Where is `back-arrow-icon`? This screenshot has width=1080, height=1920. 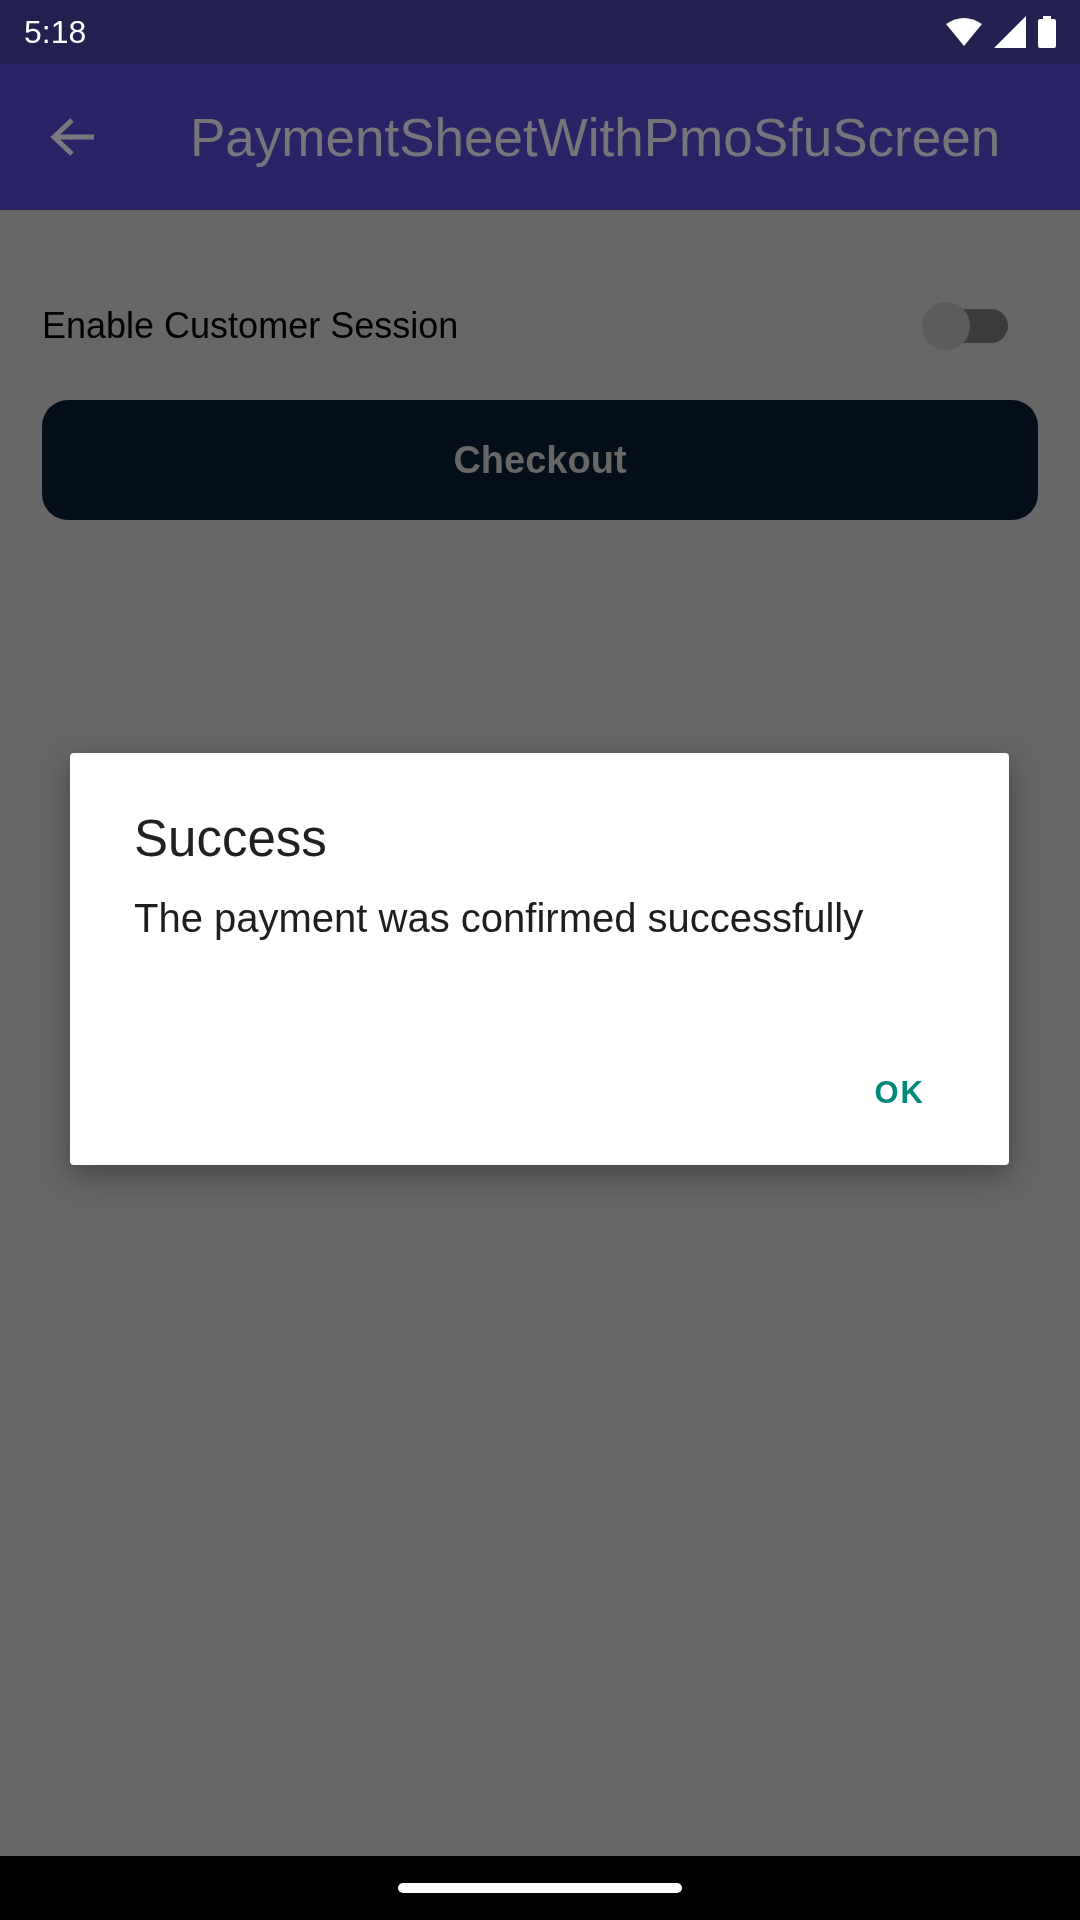
back-arrow-icon is located at coordinates (73, 137).